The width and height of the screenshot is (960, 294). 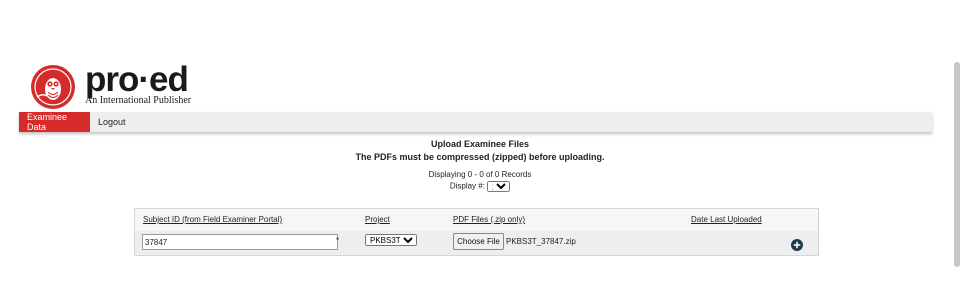 What do you see at coordinates (957, 164) in the screenshot?
I see `vertical-scrollbar` at bounding box center [957, 164].